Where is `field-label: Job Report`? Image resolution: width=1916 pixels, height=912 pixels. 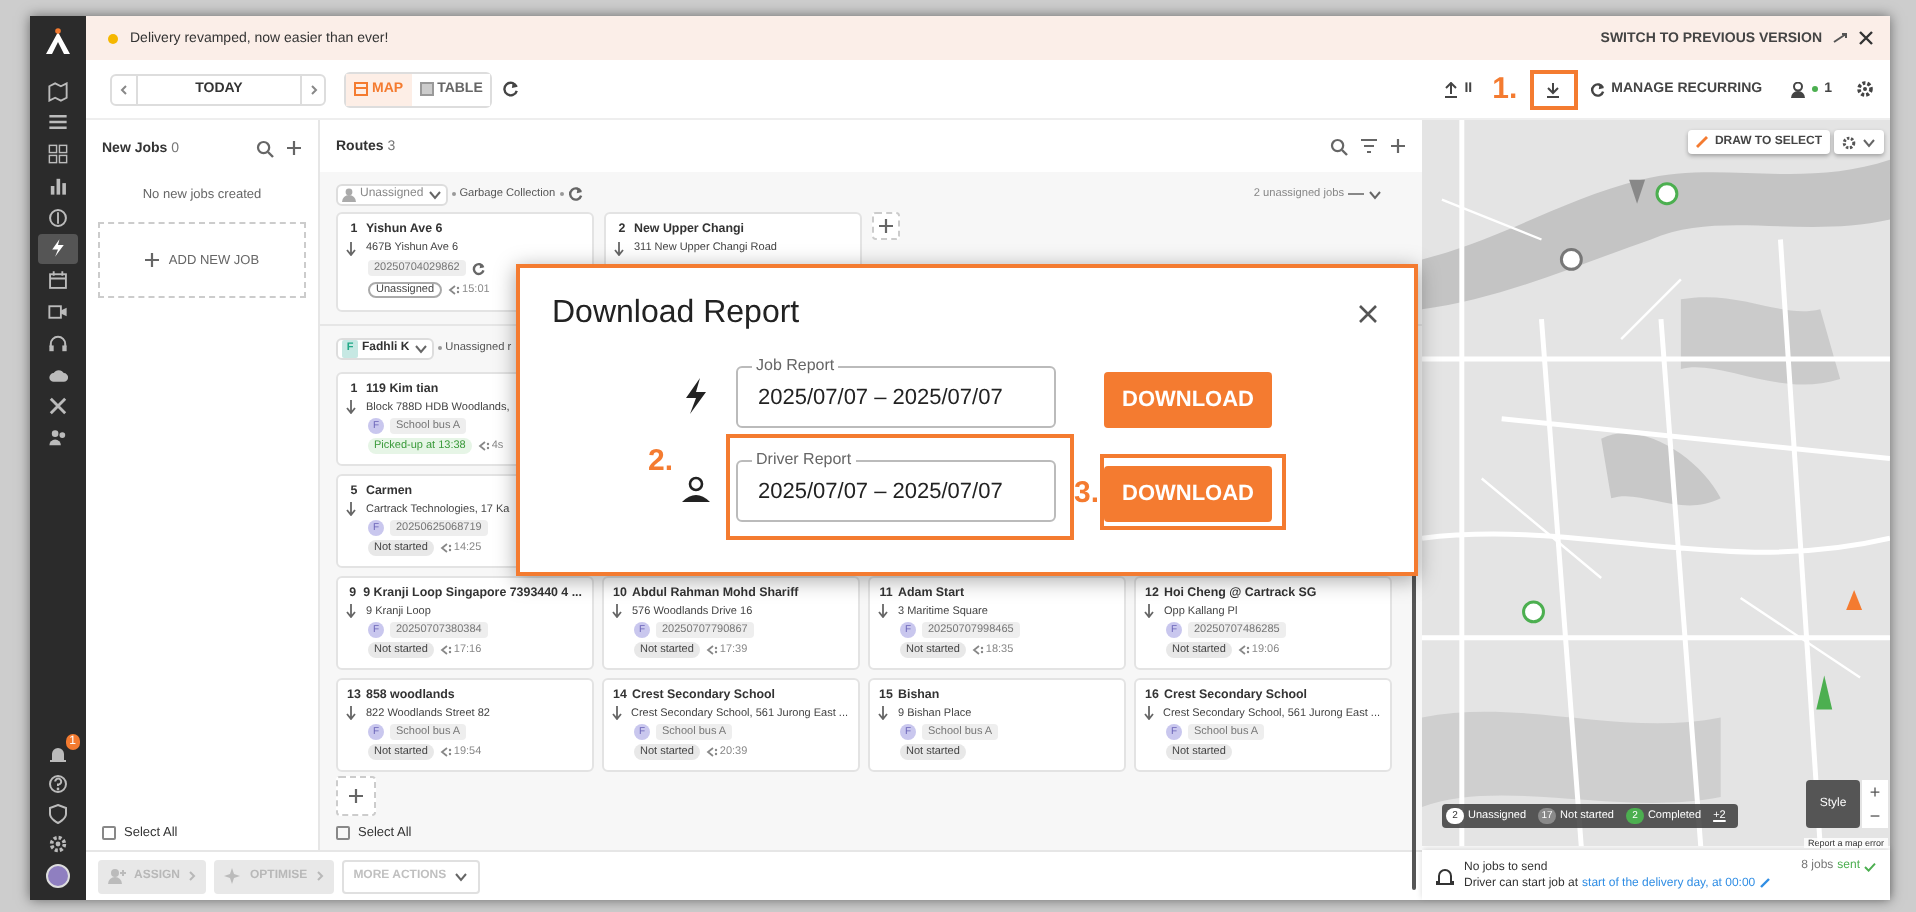 field-label: Job Report is located at coordinates (795, 364).